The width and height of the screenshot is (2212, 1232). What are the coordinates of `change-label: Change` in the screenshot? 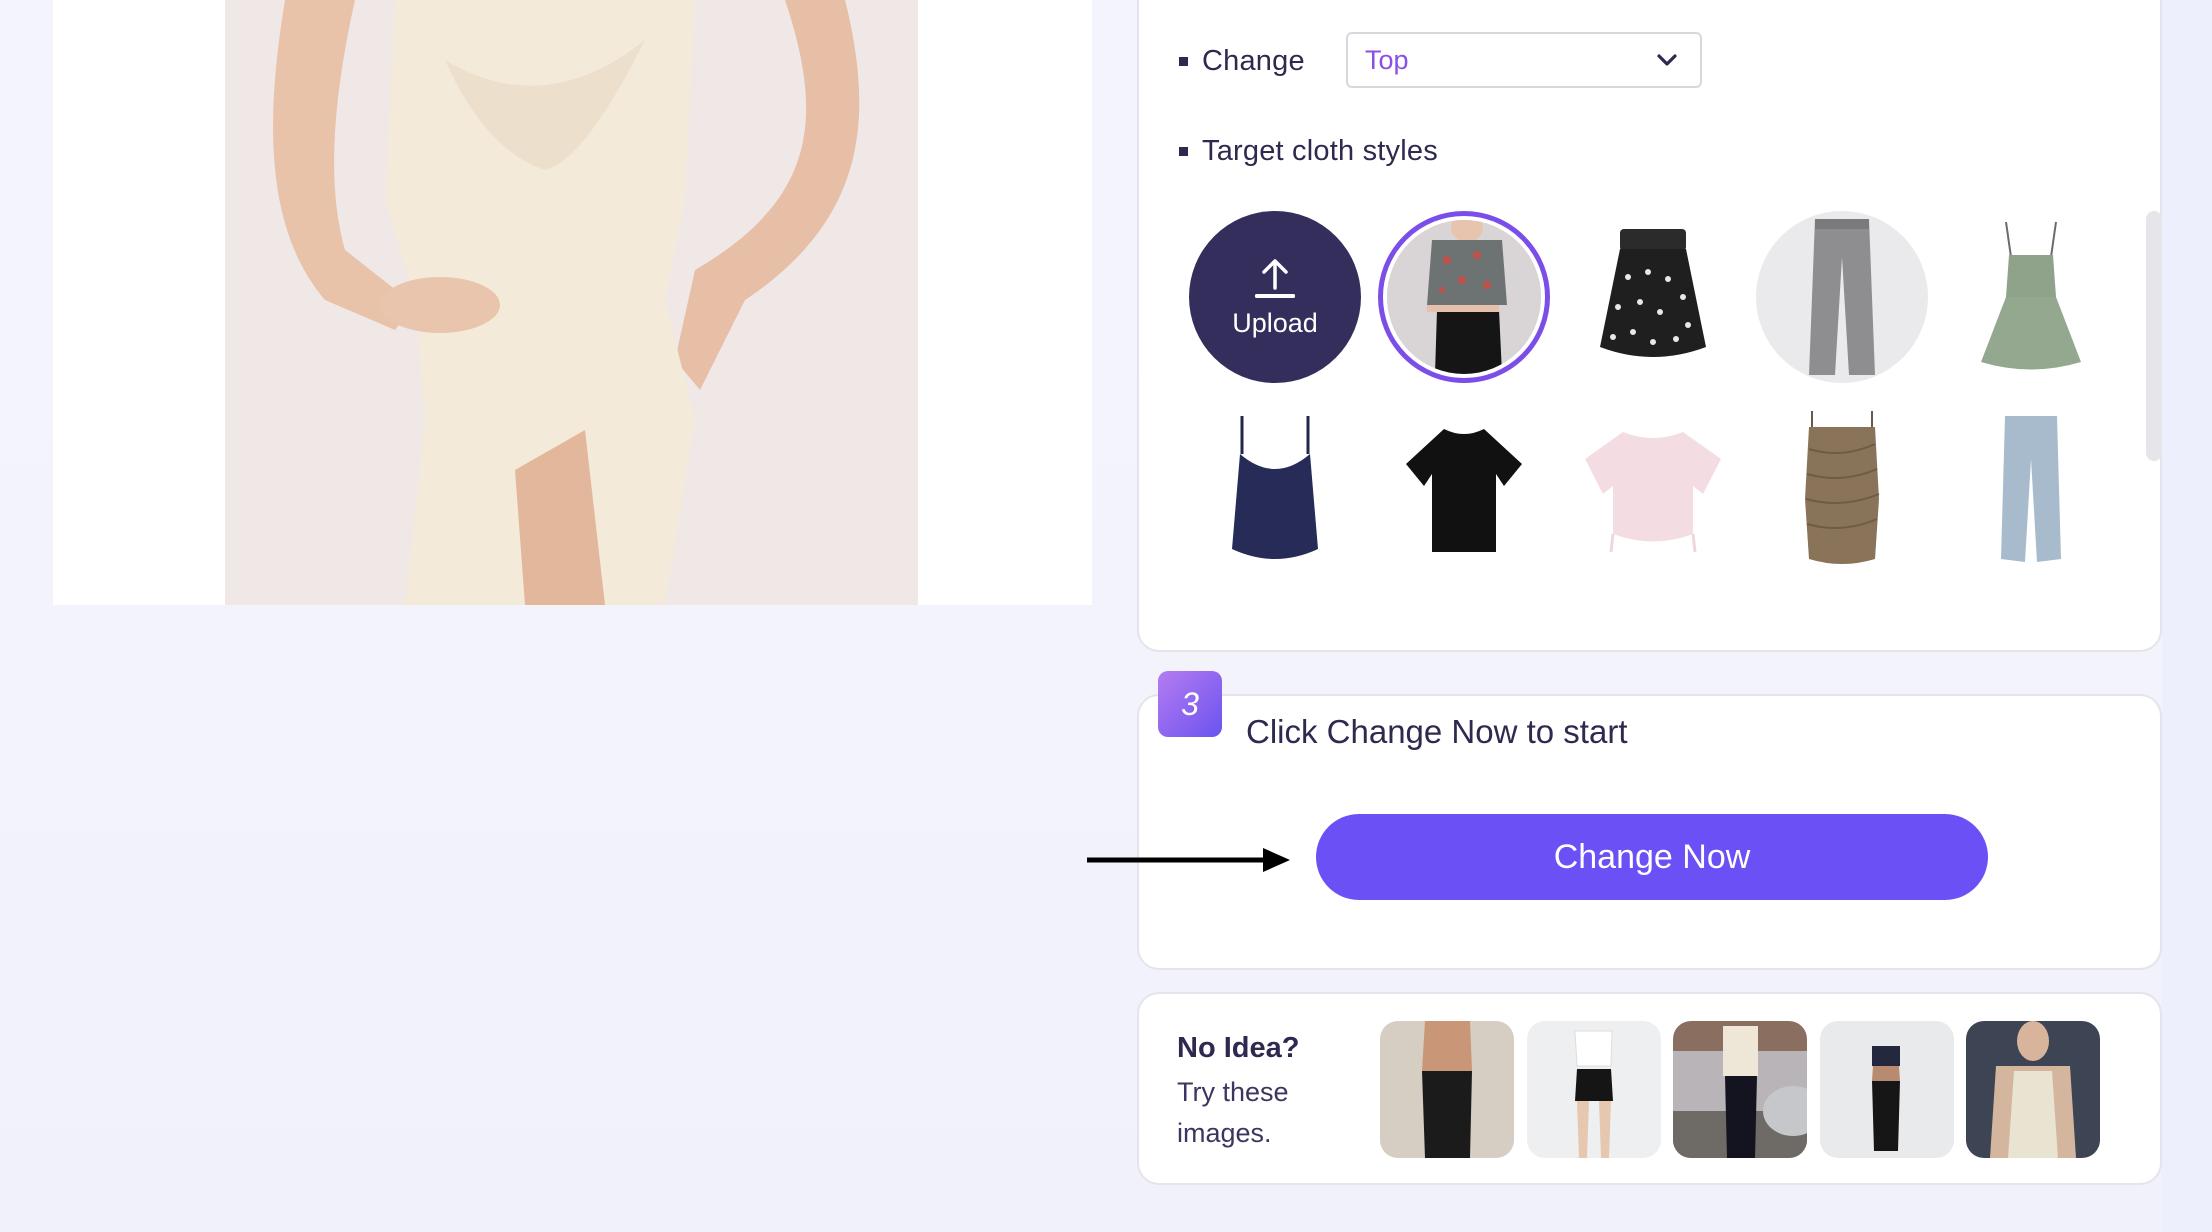 It's located at (1253, 61).